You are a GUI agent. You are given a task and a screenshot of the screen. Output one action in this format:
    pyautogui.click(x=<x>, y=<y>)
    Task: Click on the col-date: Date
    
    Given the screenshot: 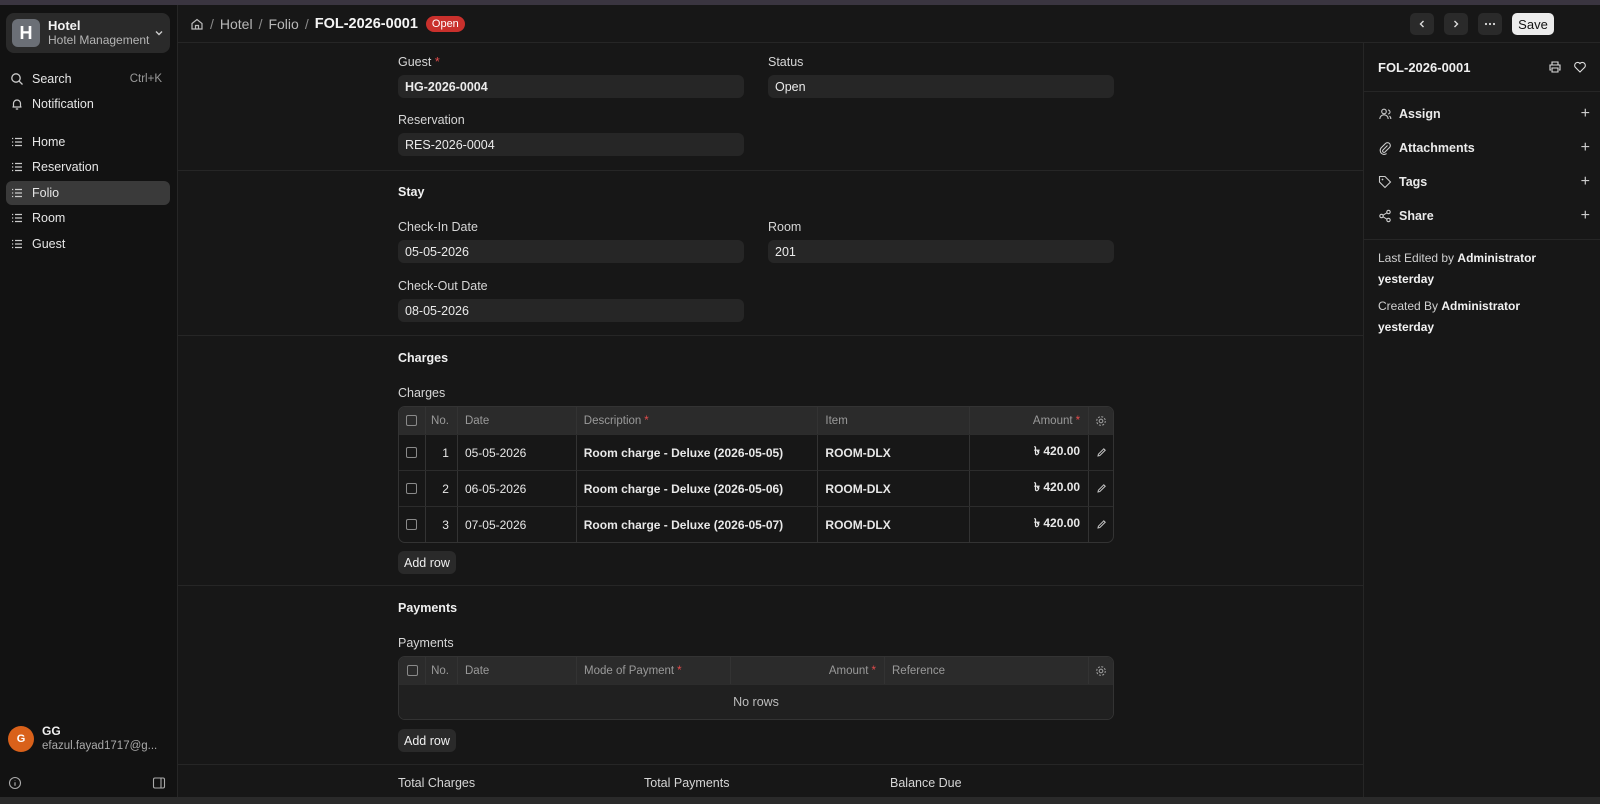 What is the action you would take?
    pyautogui.click(x=517, y=420)
    